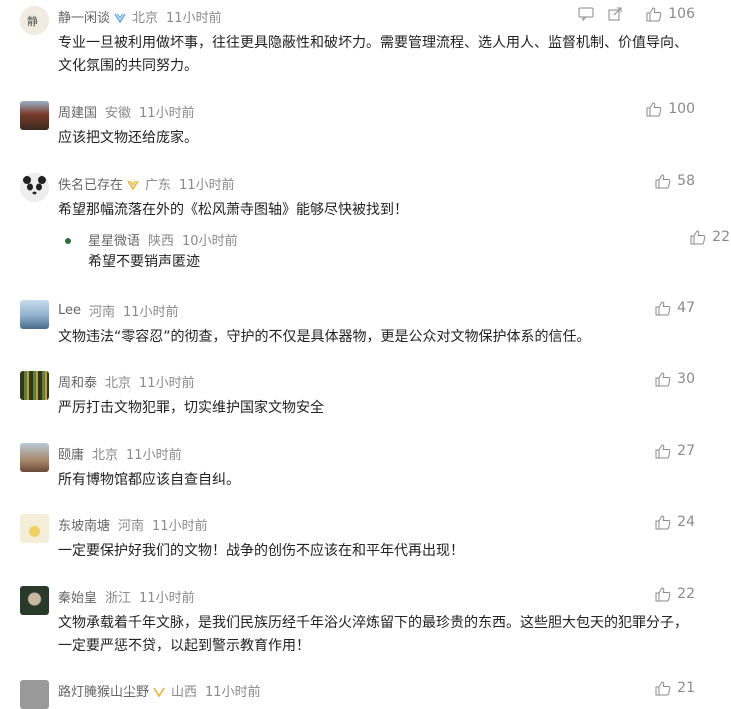 The image size is (731, 709). I want to click on comment-actions: 58, so click(675, 181).